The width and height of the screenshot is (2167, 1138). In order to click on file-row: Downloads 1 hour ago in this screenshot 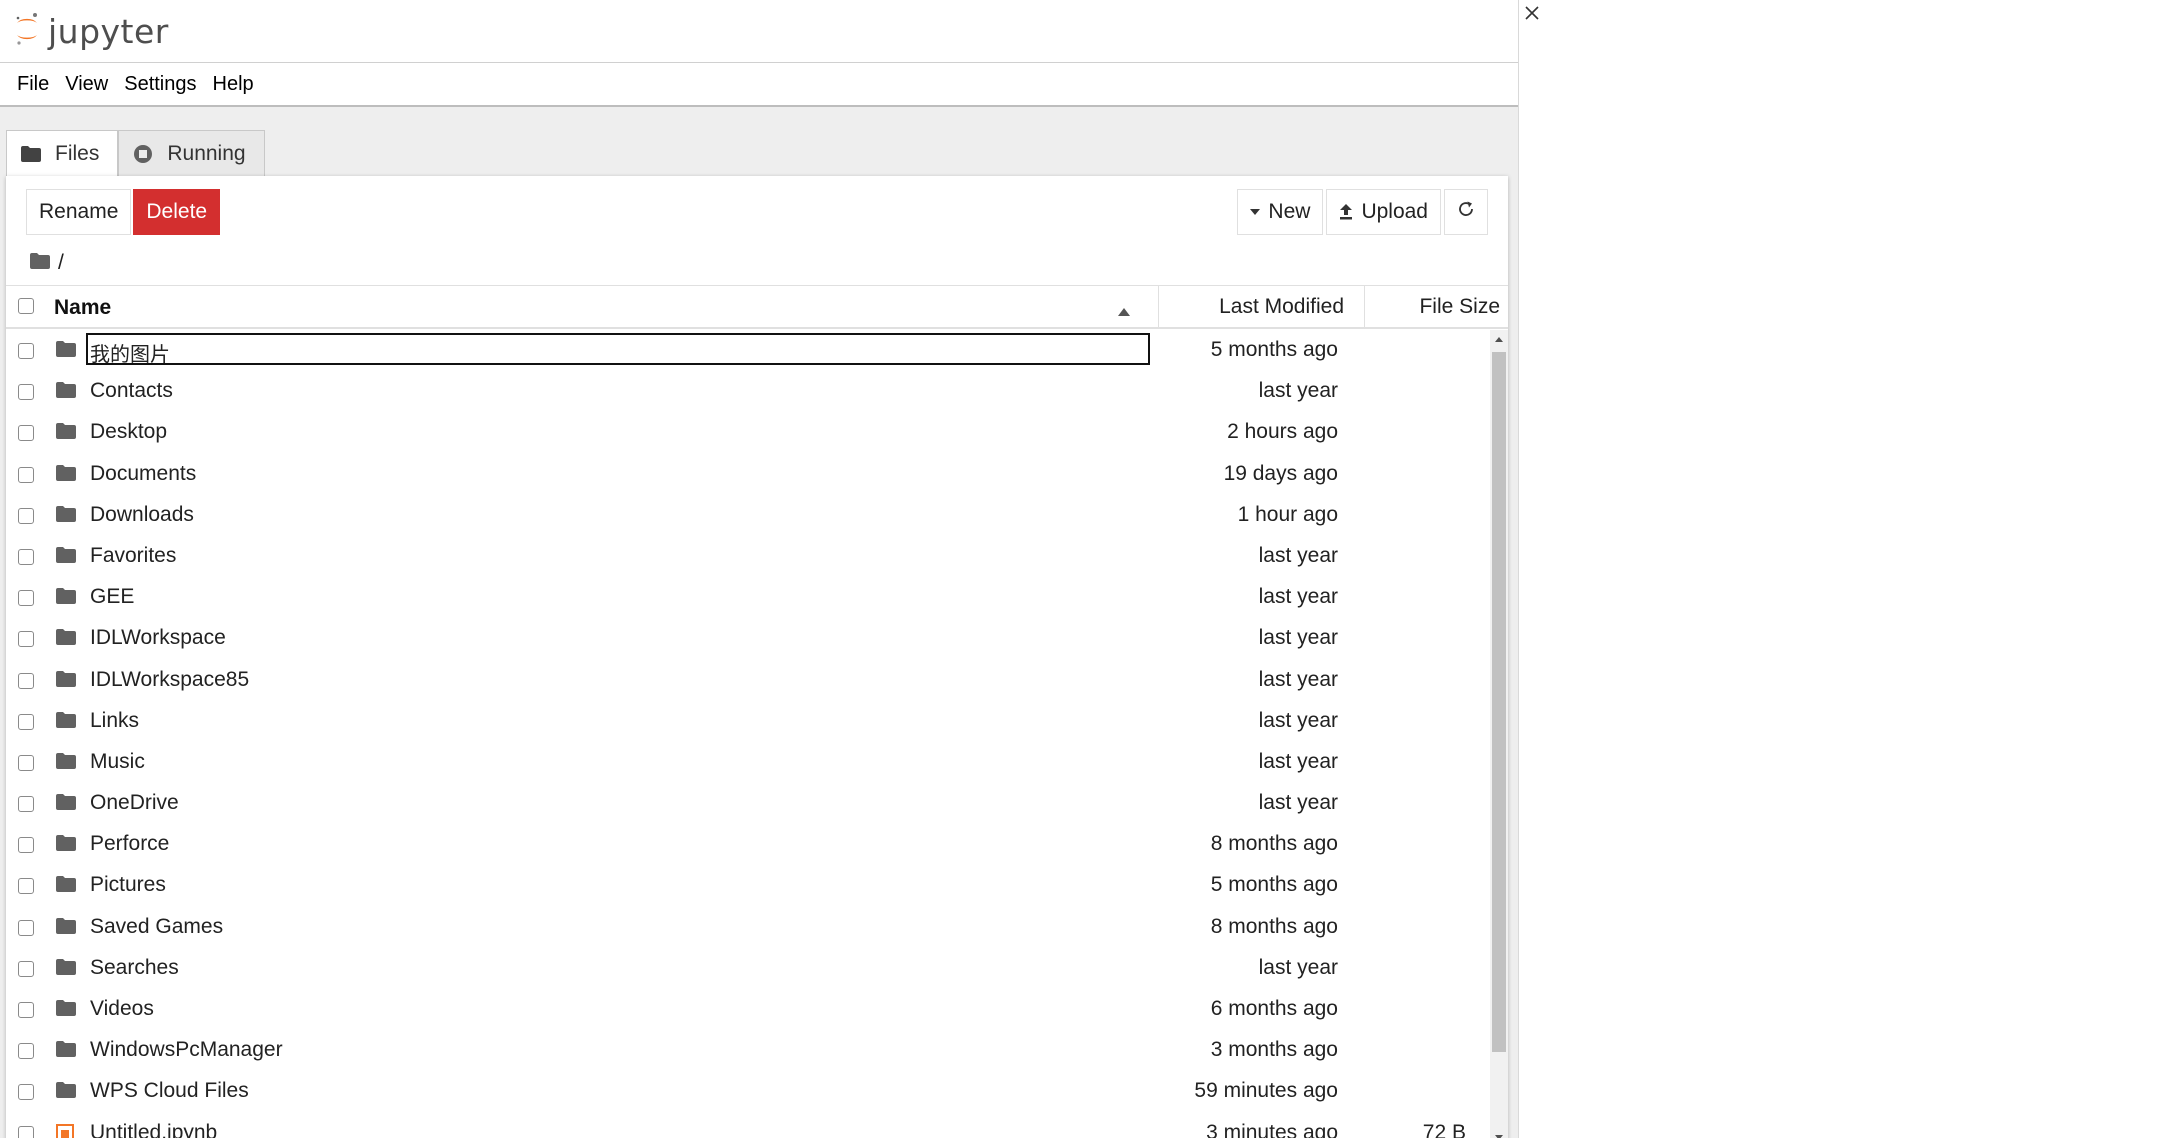, I will do `click(748, 515)`.